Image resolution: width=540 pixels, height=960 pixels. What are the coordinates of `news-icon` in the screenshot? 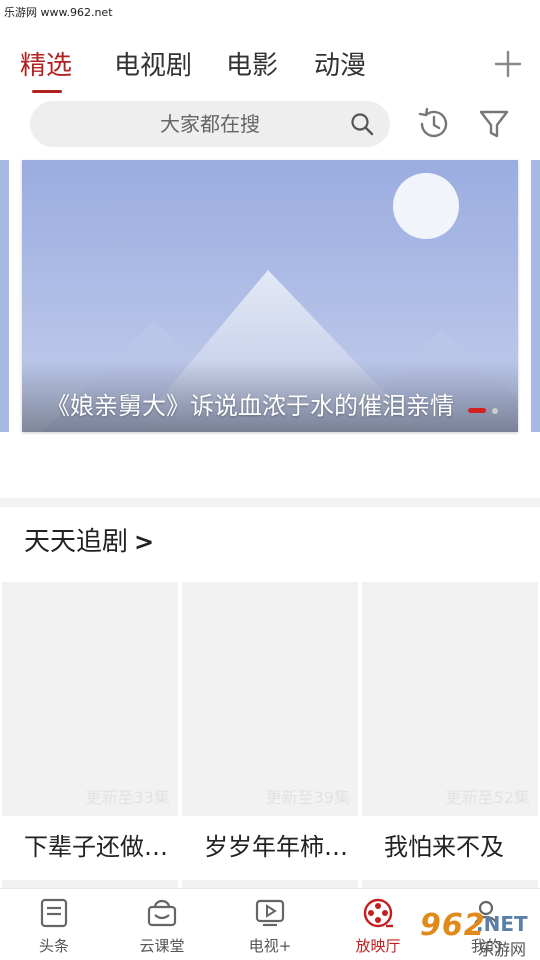 It's located at (54, 913).